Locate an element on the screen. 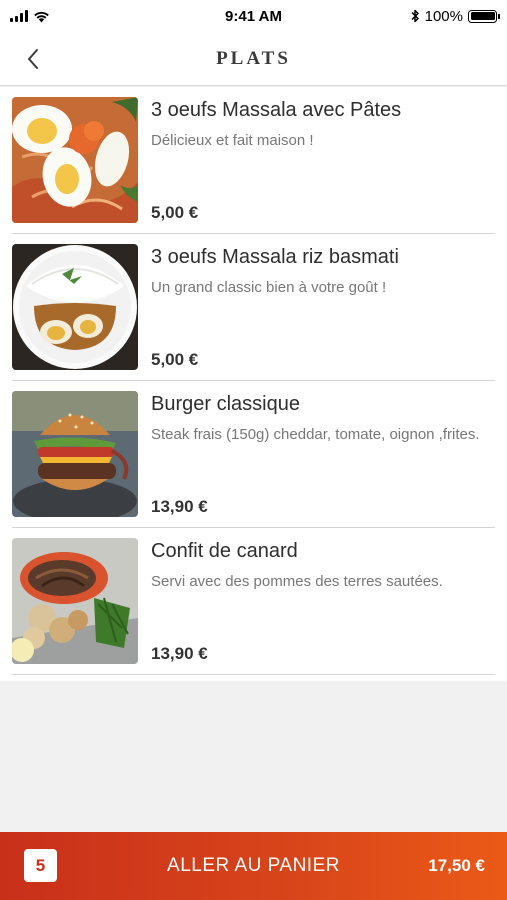 The image size is (507, 900). dish-description: Délicieux et fait maison ! is located at coordinates (232, 140).